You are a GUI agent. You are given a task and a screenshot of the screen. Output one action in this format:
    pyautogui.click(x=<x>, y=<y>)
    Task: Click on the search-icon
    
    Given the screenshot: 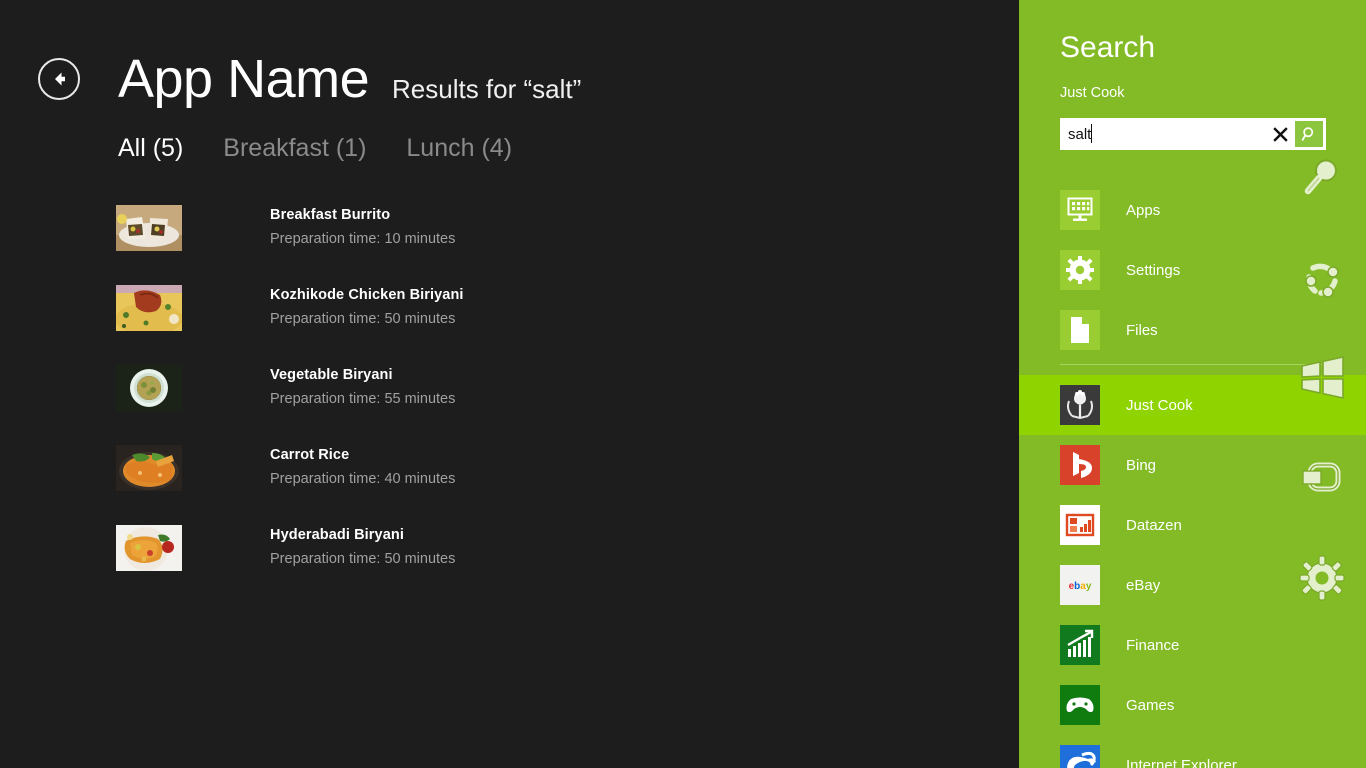 What is the action you would take?
    pyautogui.click(x=1307, y=133)
    